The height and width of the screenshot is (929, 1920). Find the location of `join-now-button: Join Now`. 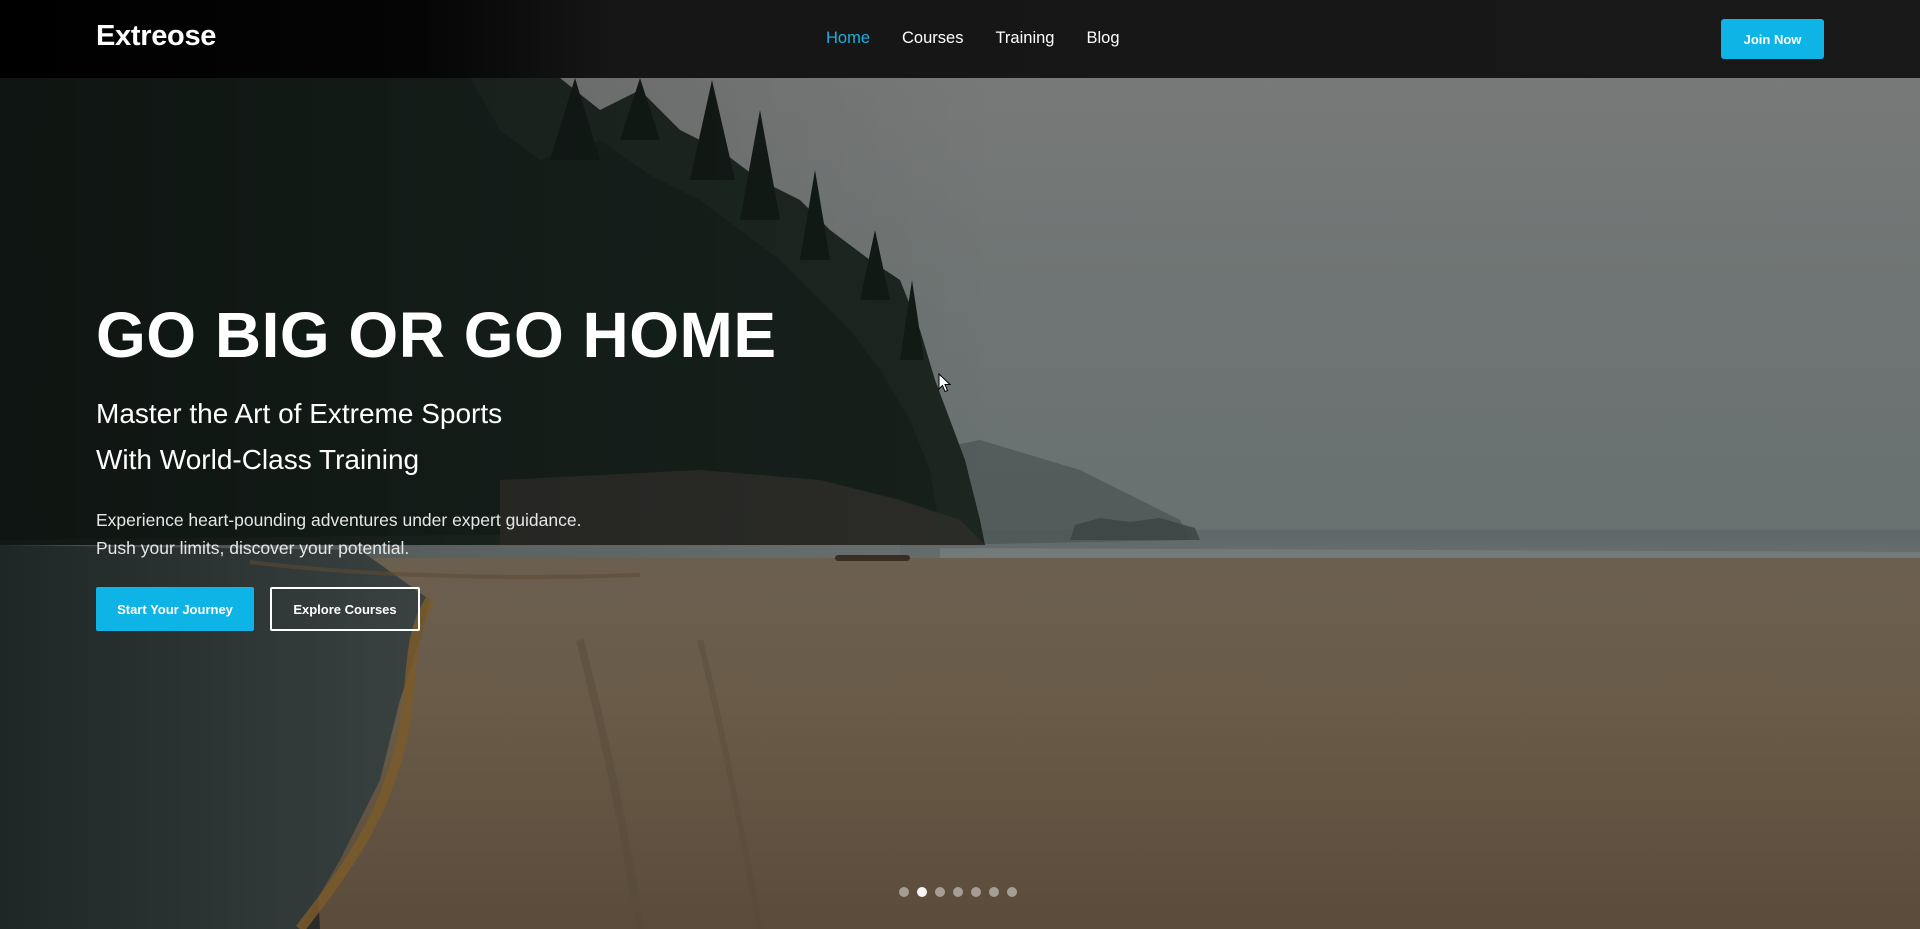

join-now-button: Join Now is located at coordinates (1772, 39).